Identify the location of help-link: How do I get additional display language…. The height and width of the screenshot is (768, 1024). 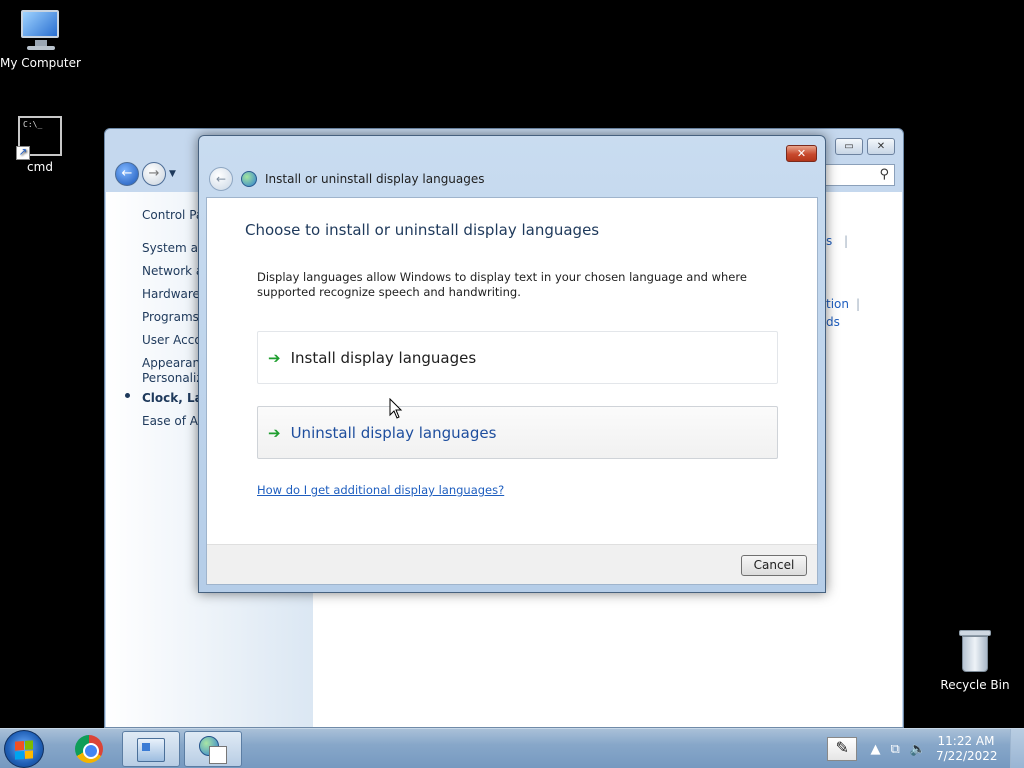
(380, 490).